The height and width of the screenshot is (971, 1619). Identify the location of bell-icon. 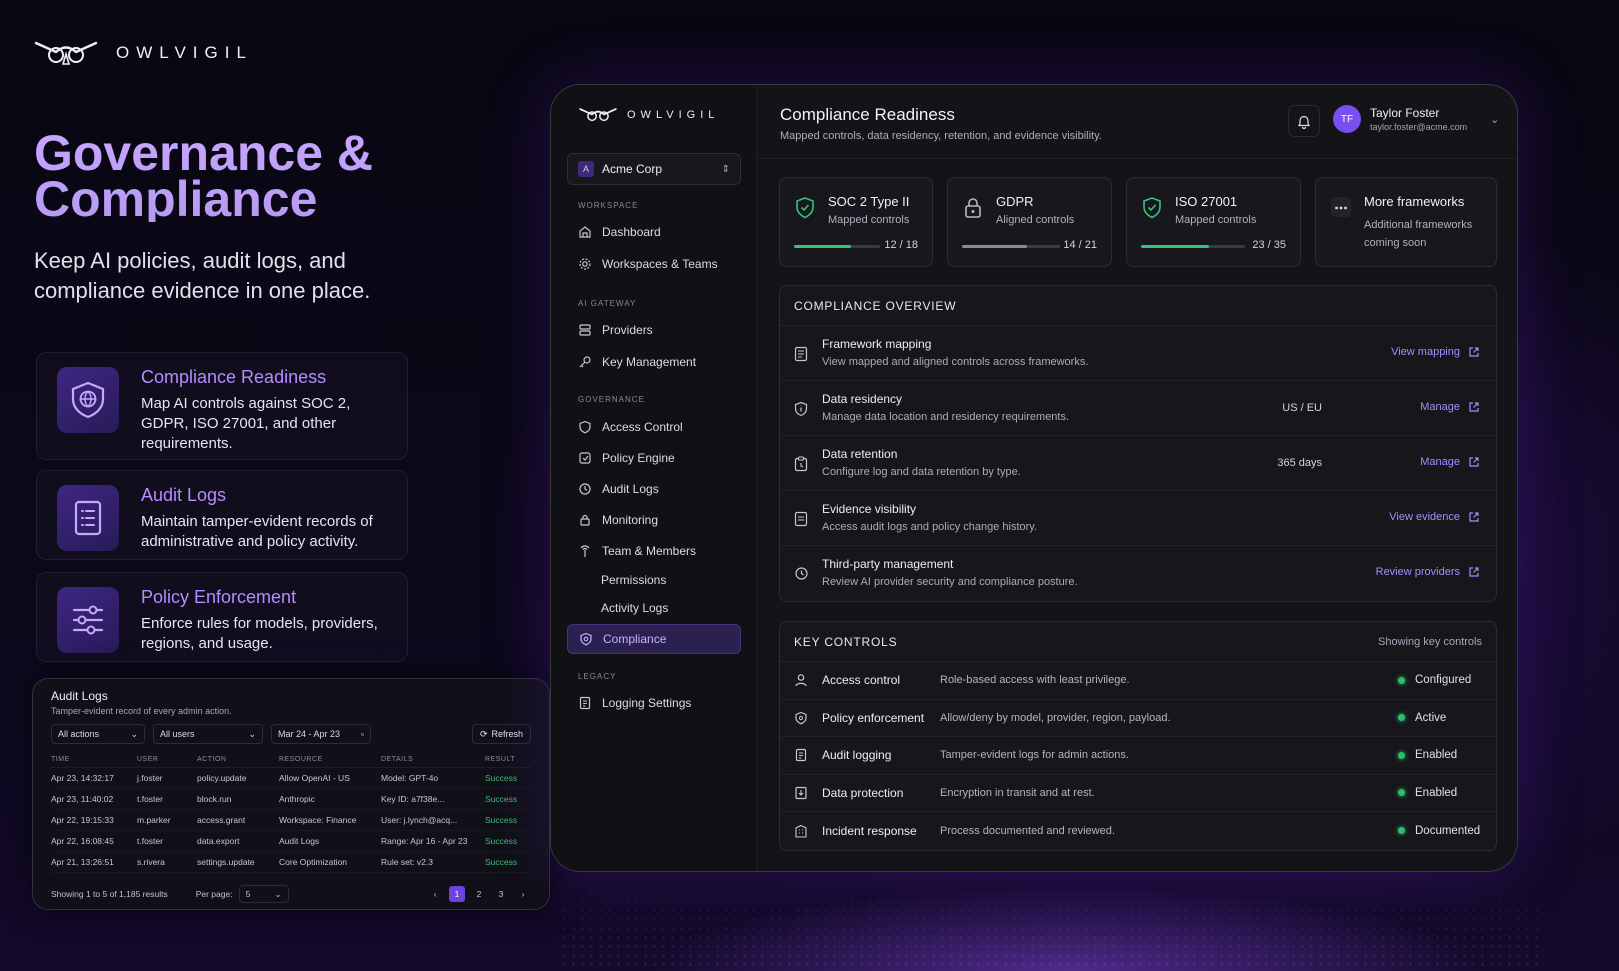
(1304, 122).